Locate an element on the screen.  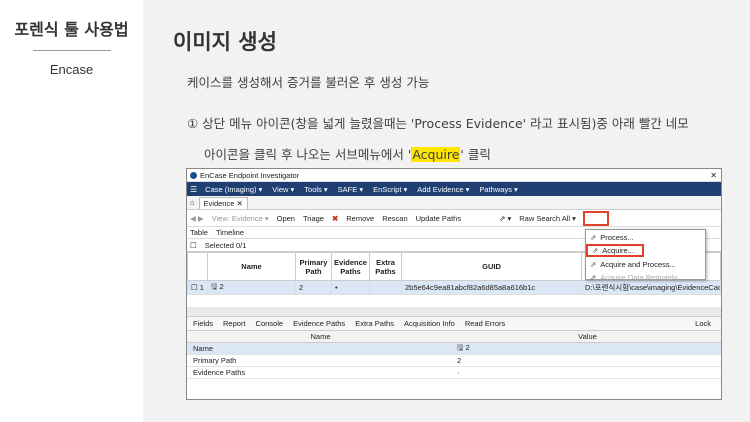
menu-add-evidence: Add Evidence ▾ is located at coordinates (443, 189).